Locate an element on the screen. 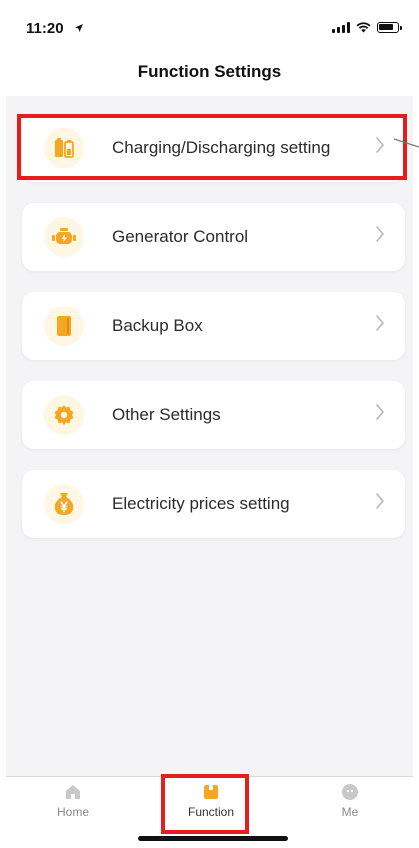  money-bag-icon is located at coordinates (64, 504).